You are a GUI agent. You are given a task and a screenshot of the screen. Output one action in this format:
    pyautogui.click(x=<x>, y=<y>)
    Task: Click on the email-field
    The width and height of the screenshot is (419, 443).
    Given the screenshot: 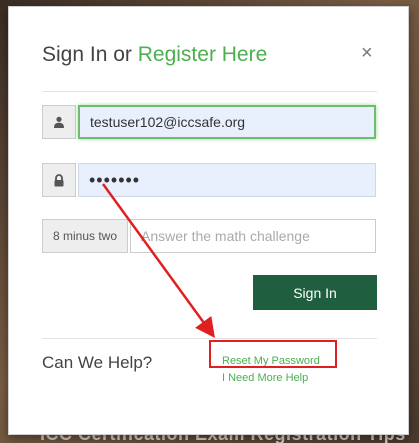 What is the action you would take?
    pyautogui.click(x=227, y=122)
    